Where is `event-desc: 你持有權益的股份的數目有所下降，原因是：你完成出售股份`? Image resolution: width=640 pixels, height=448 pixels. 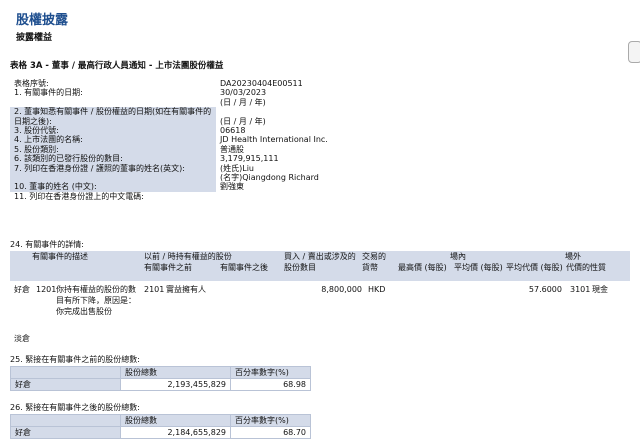 event-desc: 你持有權益的股份的數目有所下降，原因是：你完成出售股份 is located at coordinates (96, 300).